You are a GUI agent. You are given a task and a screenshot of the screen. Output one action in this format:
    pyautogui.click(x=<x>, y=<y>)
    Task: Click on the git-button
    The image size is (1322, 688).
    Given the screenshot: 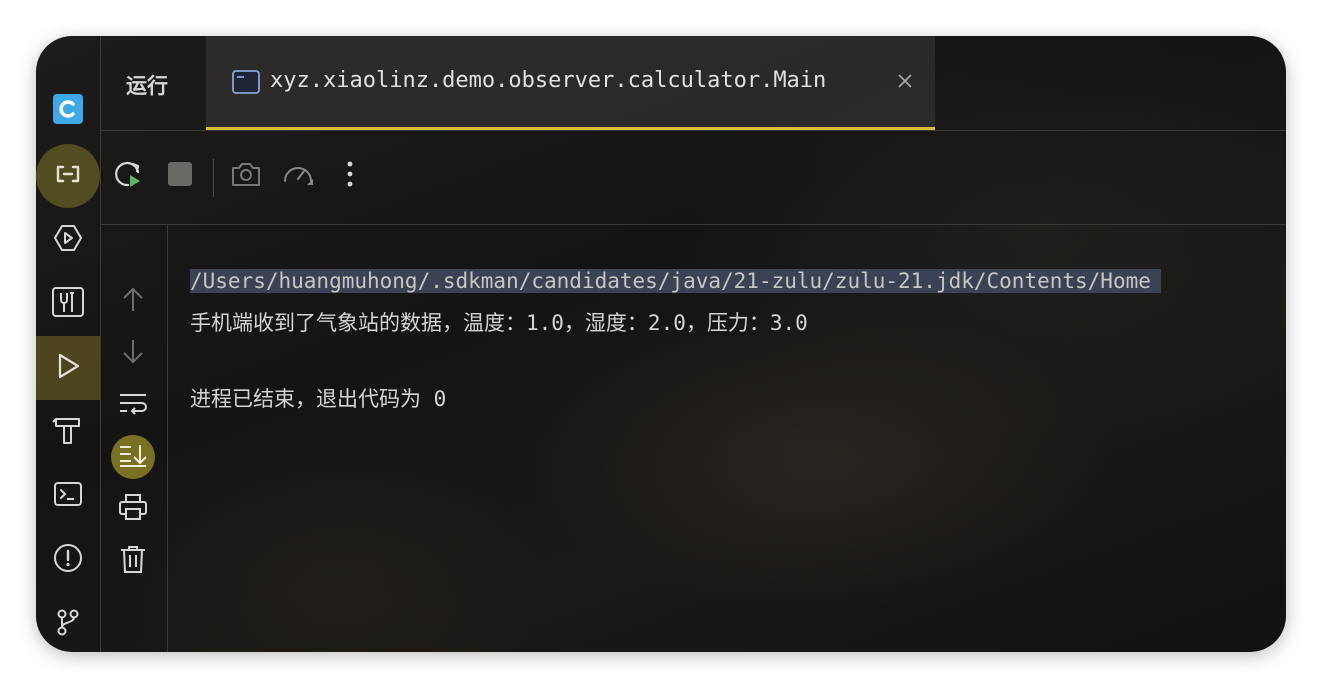 What is the action you would take?
    pyautogui.click(x=68, y=624)
    